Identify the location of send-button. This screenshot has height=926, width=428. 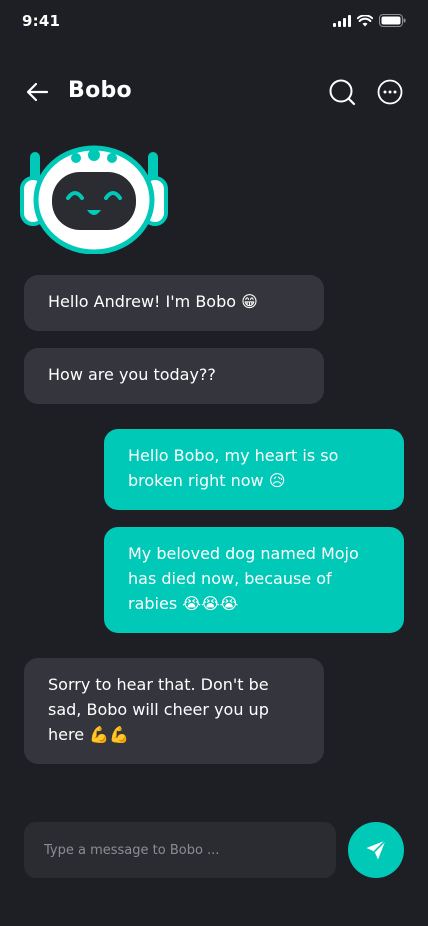
(376, 850).